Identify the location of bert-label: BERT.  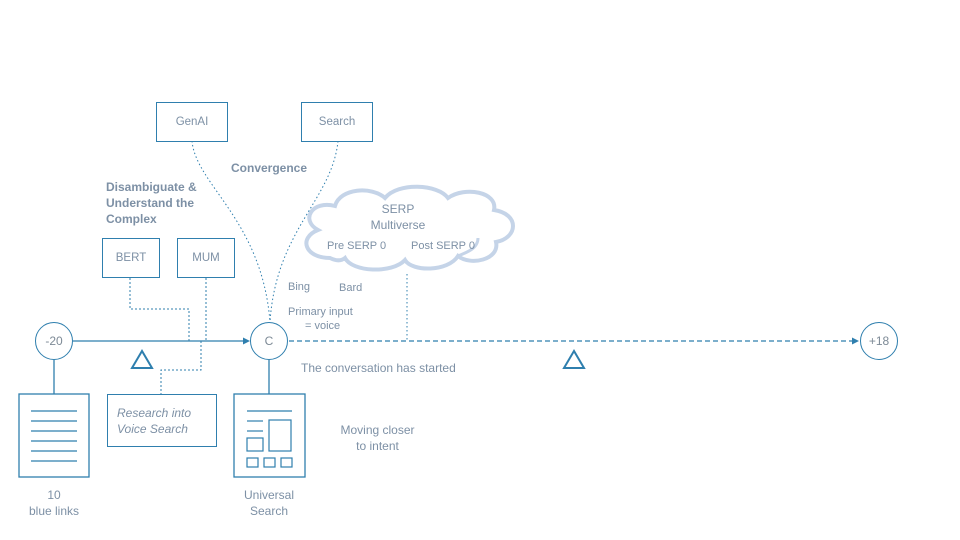
(131, 258).